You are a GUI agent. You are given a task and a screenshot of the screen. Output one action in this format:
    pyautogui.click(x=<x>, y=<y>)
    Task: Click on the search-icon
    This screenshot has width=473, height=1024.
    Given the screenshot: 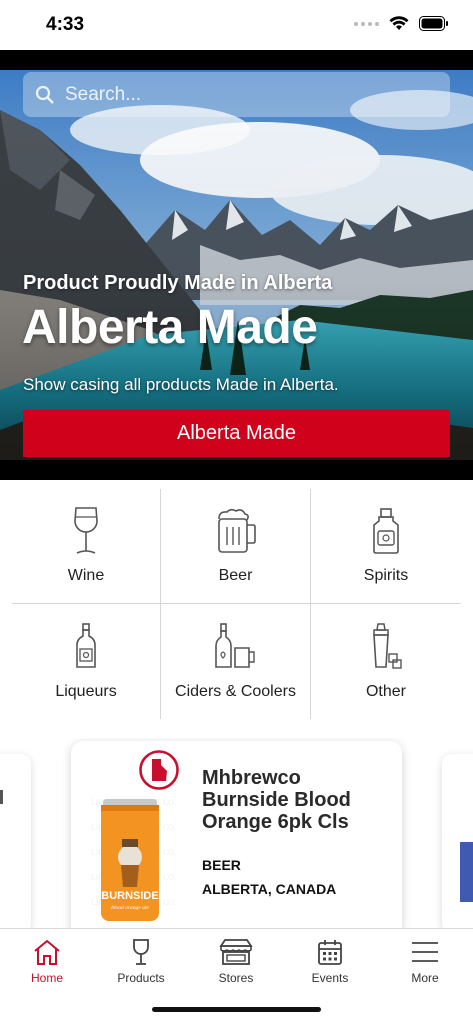 What is the action you would take?
    pyautogui.click(x=44, y=94)
    